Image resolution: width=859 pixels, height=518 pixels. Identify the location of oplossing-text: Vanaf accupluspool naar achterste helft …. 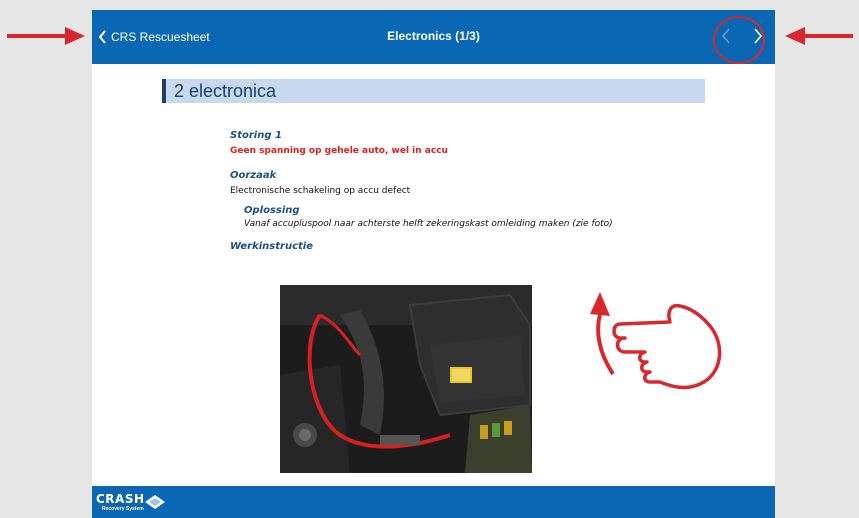
(428, 224).